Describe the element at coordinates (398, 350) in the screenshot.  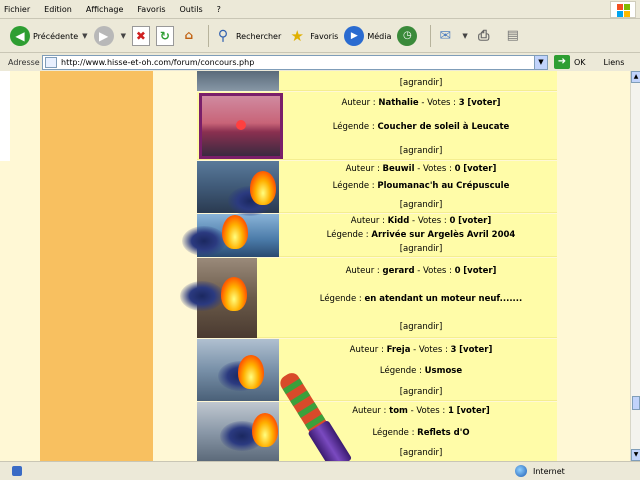
I see `author-name: Freja` at that location.